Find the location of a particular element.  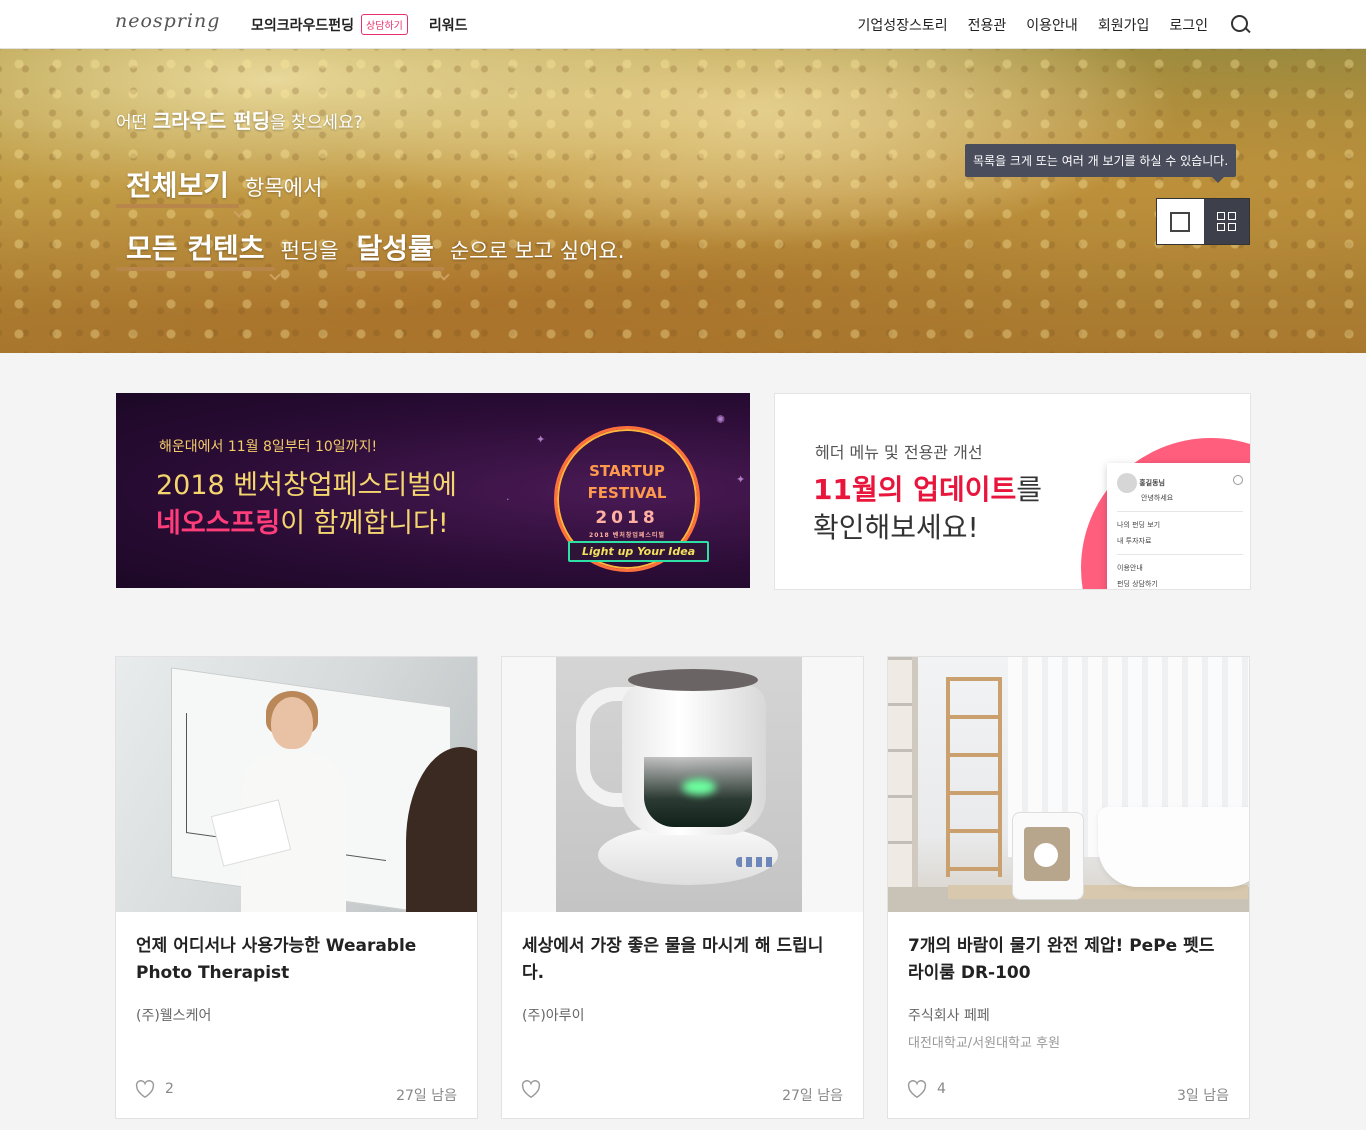

nav-guide: 이용안내 is located at coordinates (1052, 25).